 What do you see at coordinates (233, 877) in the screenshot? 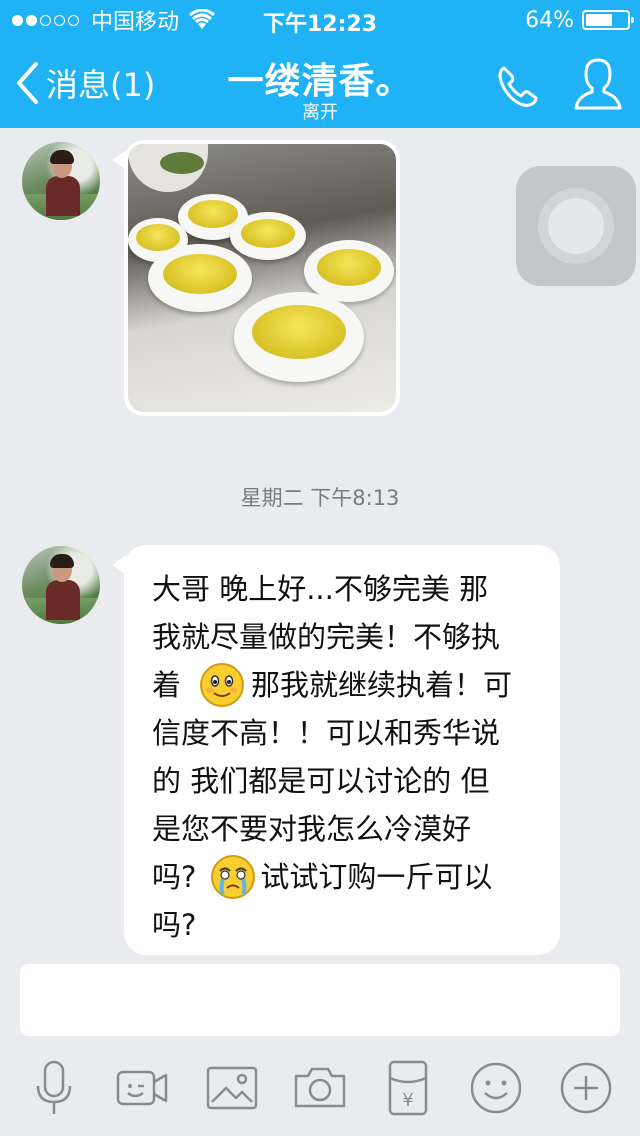
I see `crying-emoji-icon` at bounding box center [233, 877].